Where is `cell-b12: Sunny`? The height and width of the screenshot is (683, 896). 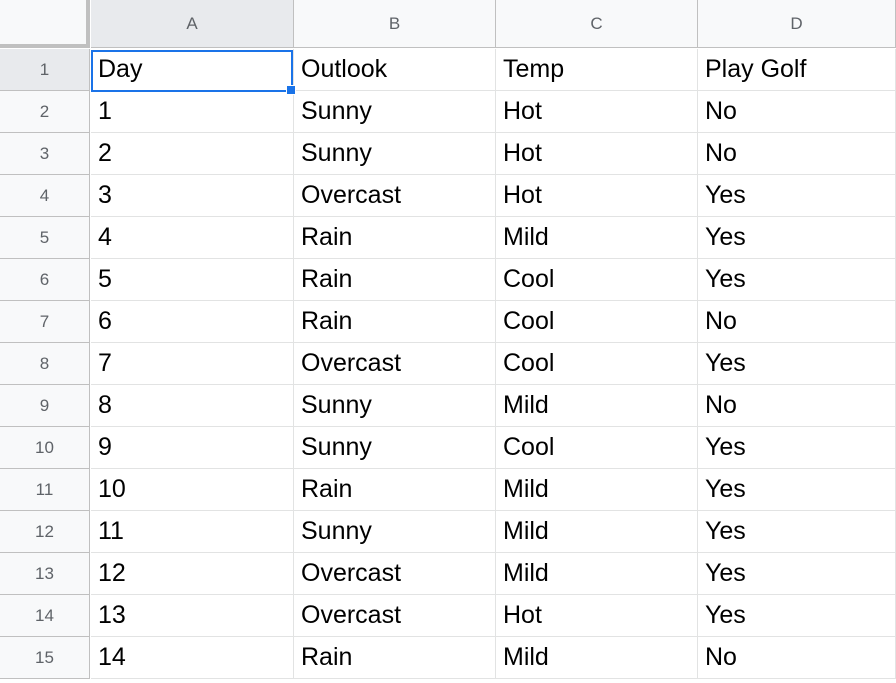
cell-b12: Sunny is located at coordinates (395, 532).